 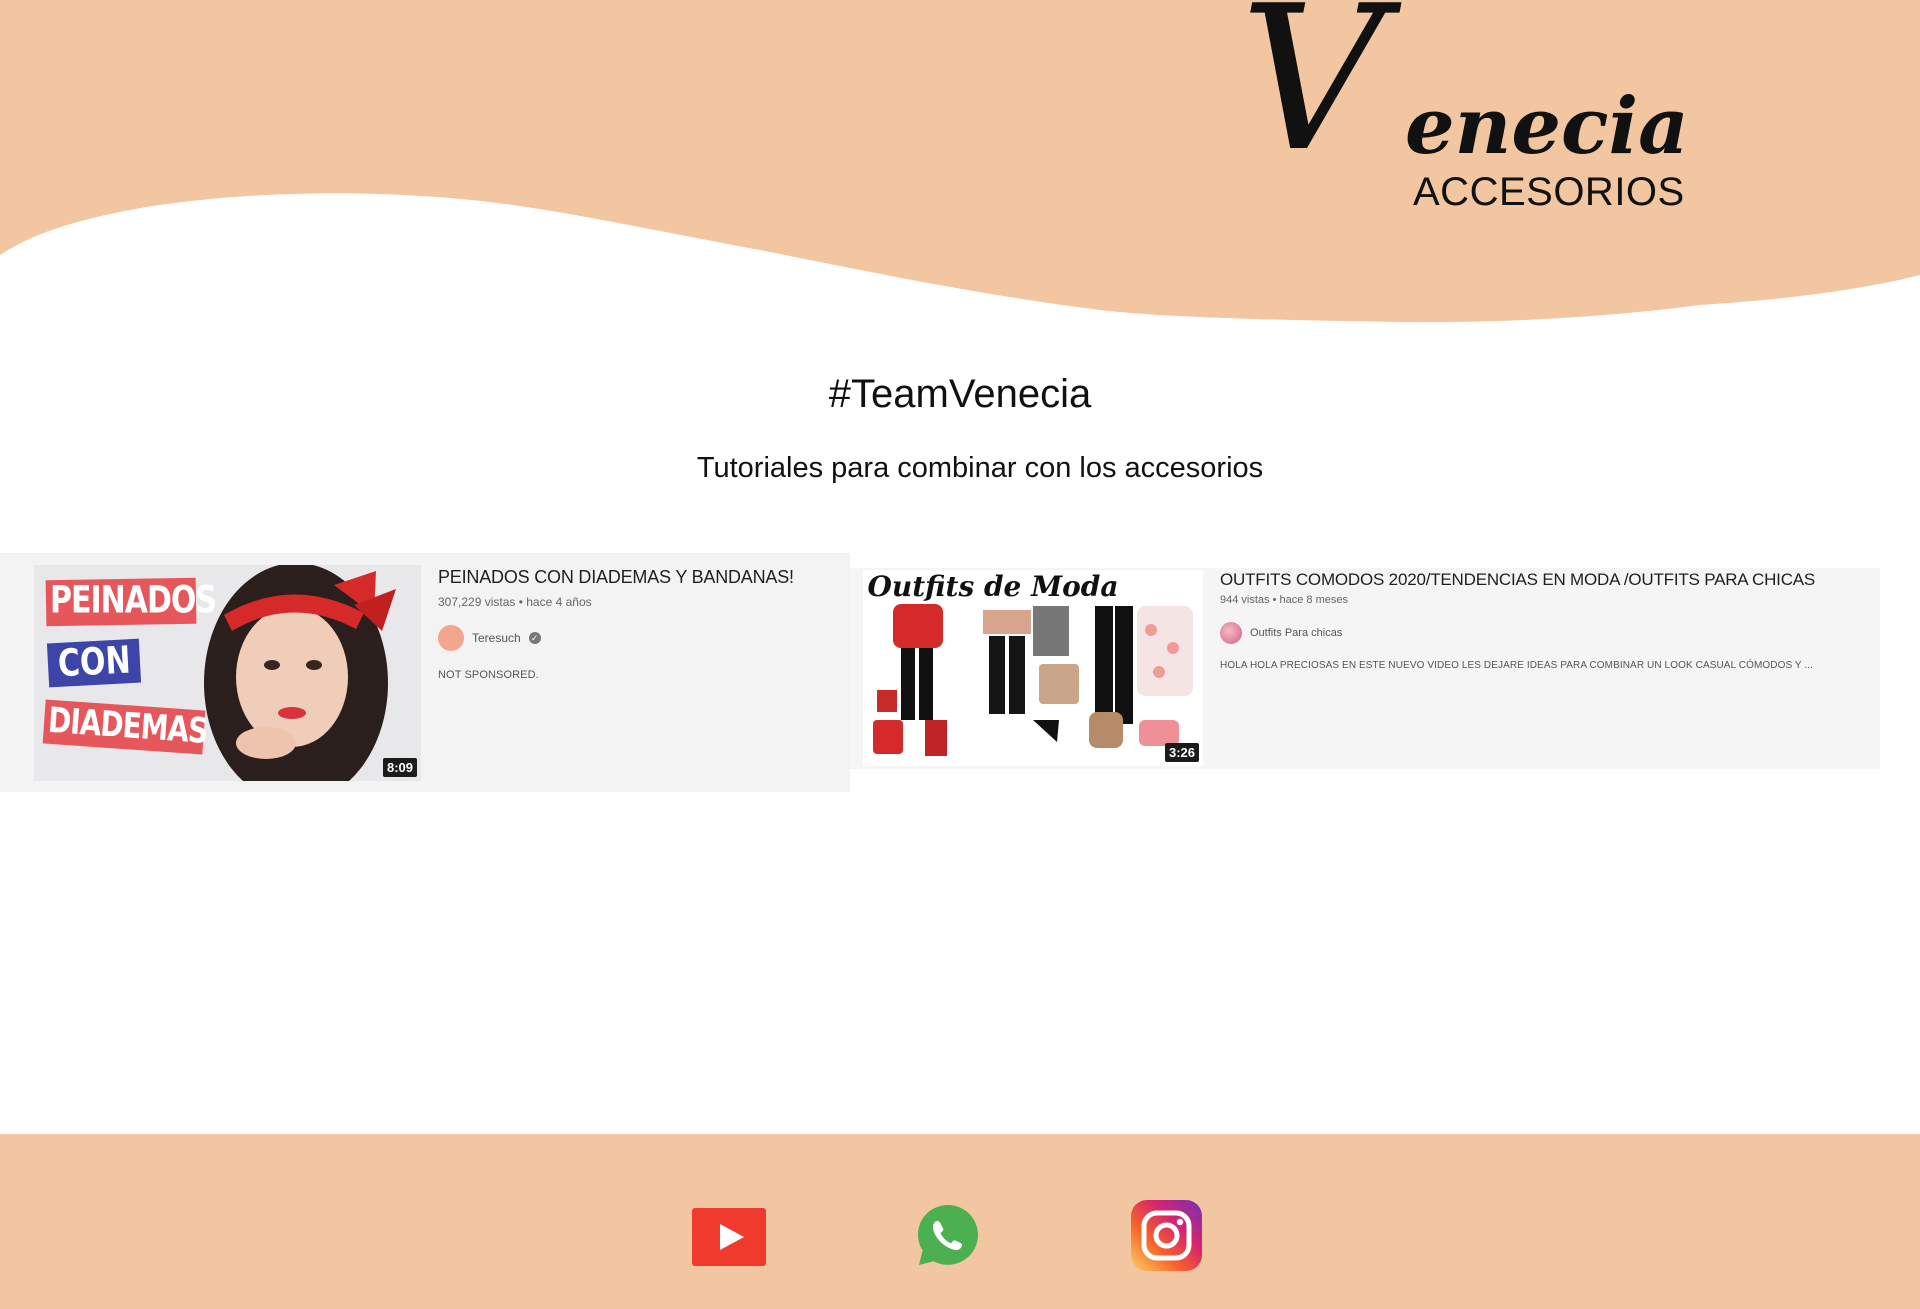 What do you see at coordinates (133, 600) in the screenshot?
I see `thumbnail-word-1: PEINADOS` at bounding box center [133, 600].